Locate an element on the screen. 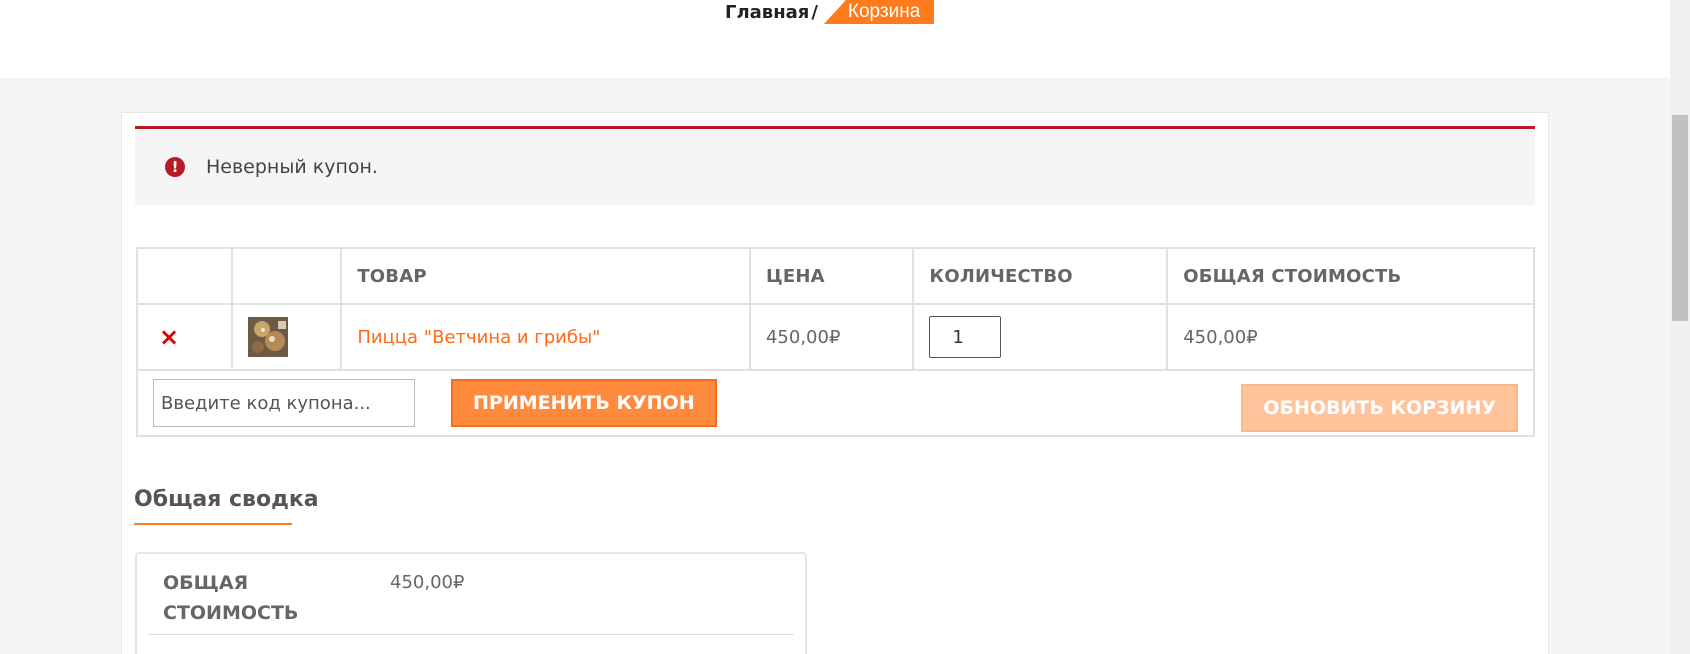  breadcrumb: Главная / Корзина is located at coordinates (830, 12).